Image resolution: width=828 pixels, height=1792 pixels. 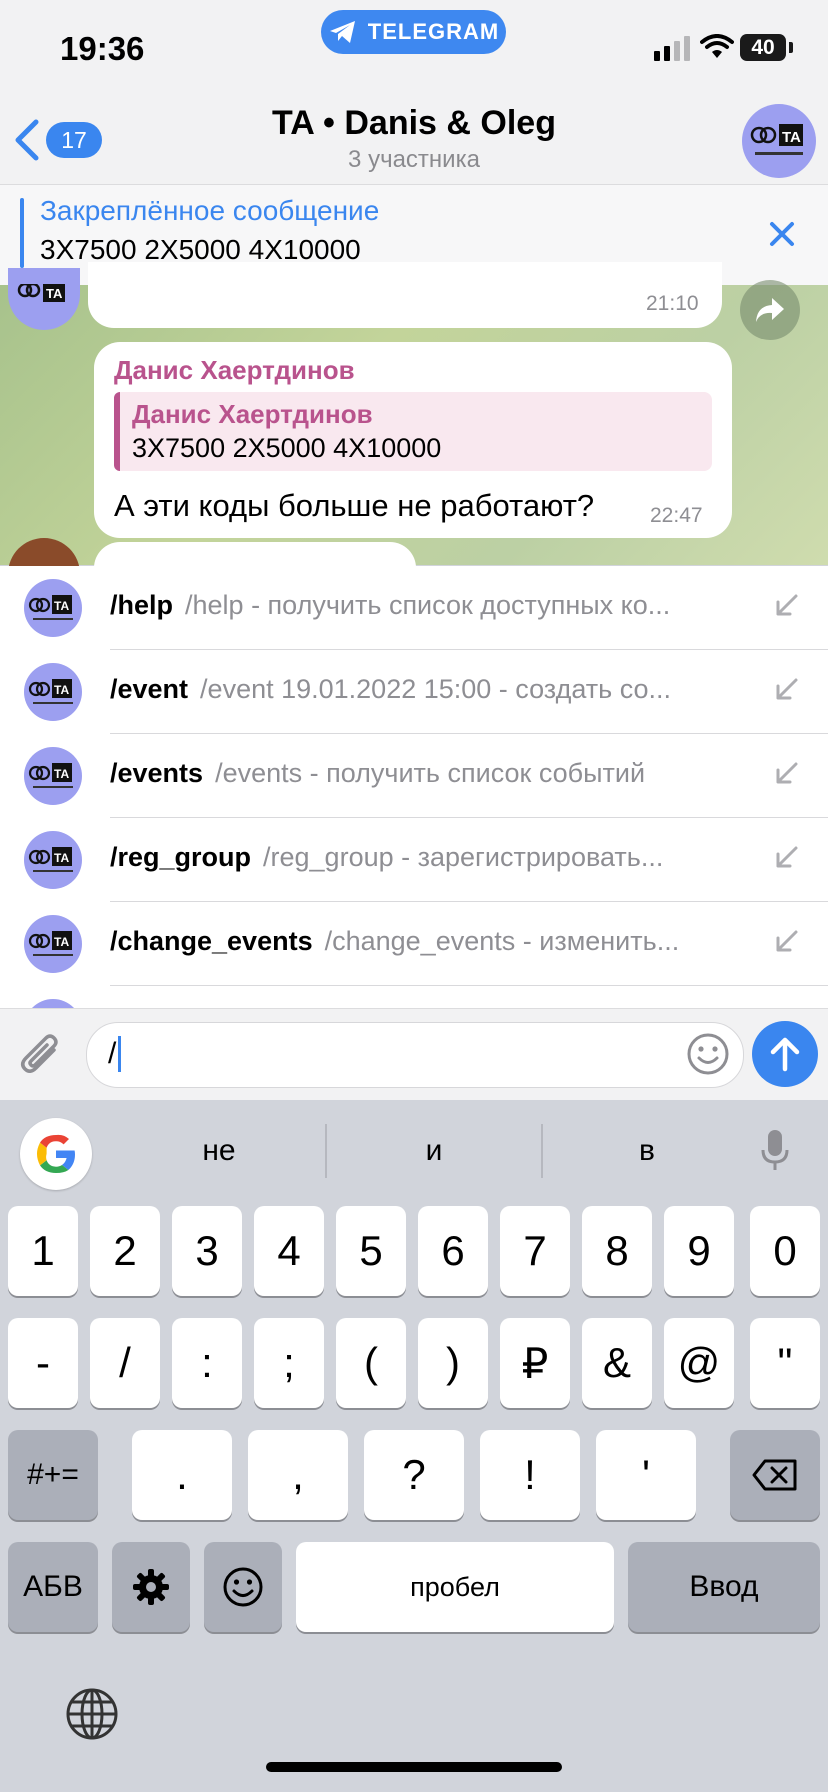 What do you see at coordinates (785, 1363) in the screenshot?
I see `key-quote: "` at bounding box center [785, 1363].